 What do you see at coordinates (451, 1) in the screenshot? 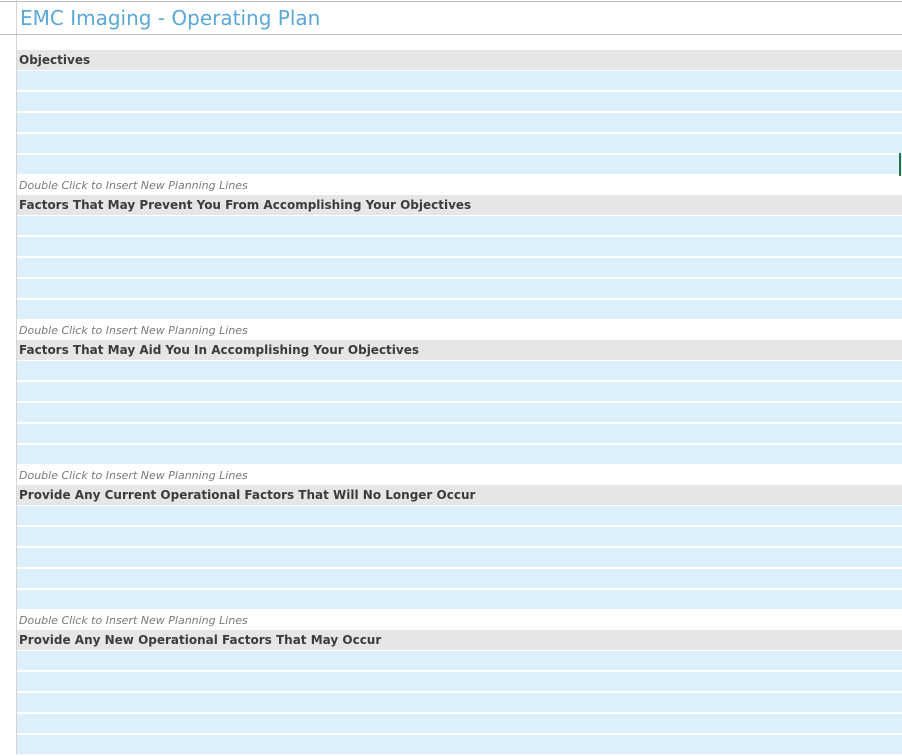
I see `top-border` at bounding box center [451, 1].